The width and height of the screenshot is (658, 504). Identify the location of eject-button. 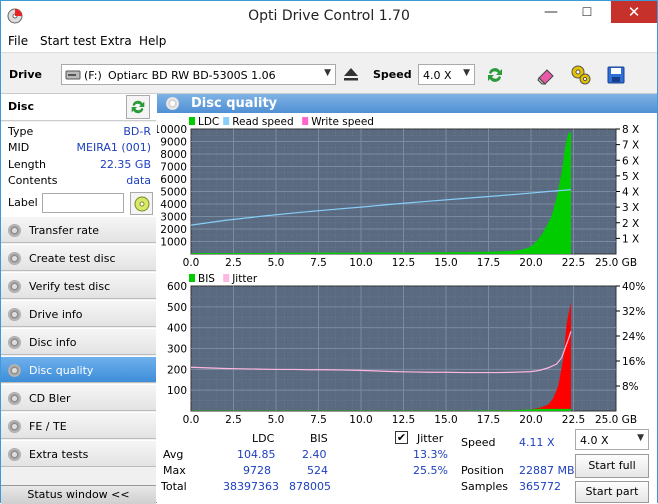
(351, 74).